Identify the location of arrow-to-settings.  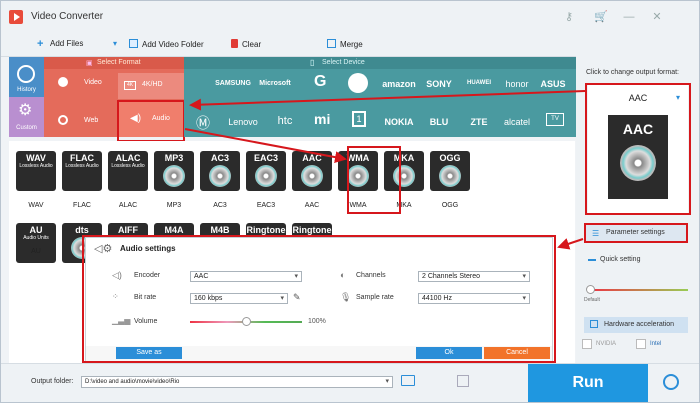
(570, 244).